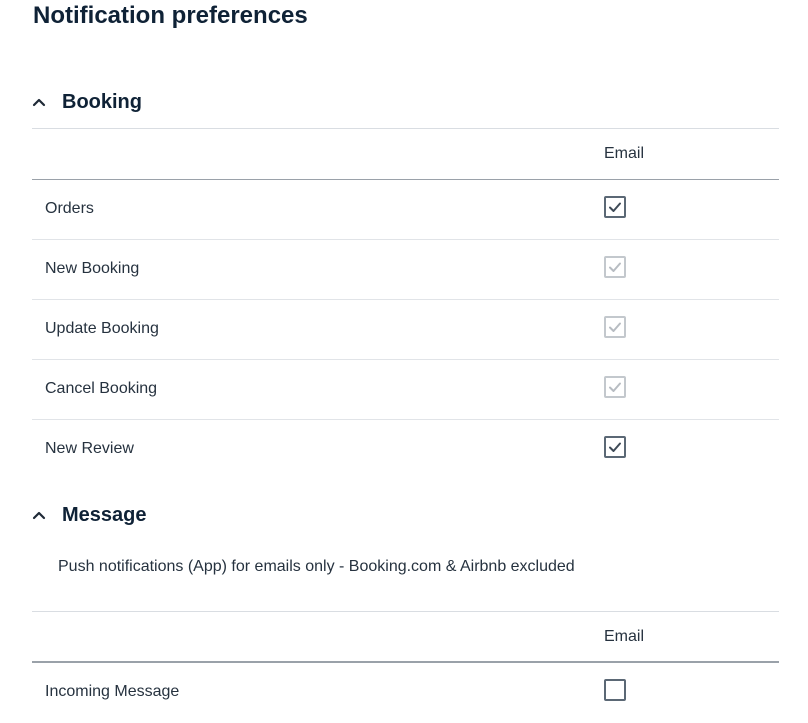 This screenshot has height=723, width=808. What do you see at coordinates (69, 208) in the screenshot?
I see `row-label: Orders` at bounding box center [69, 208].